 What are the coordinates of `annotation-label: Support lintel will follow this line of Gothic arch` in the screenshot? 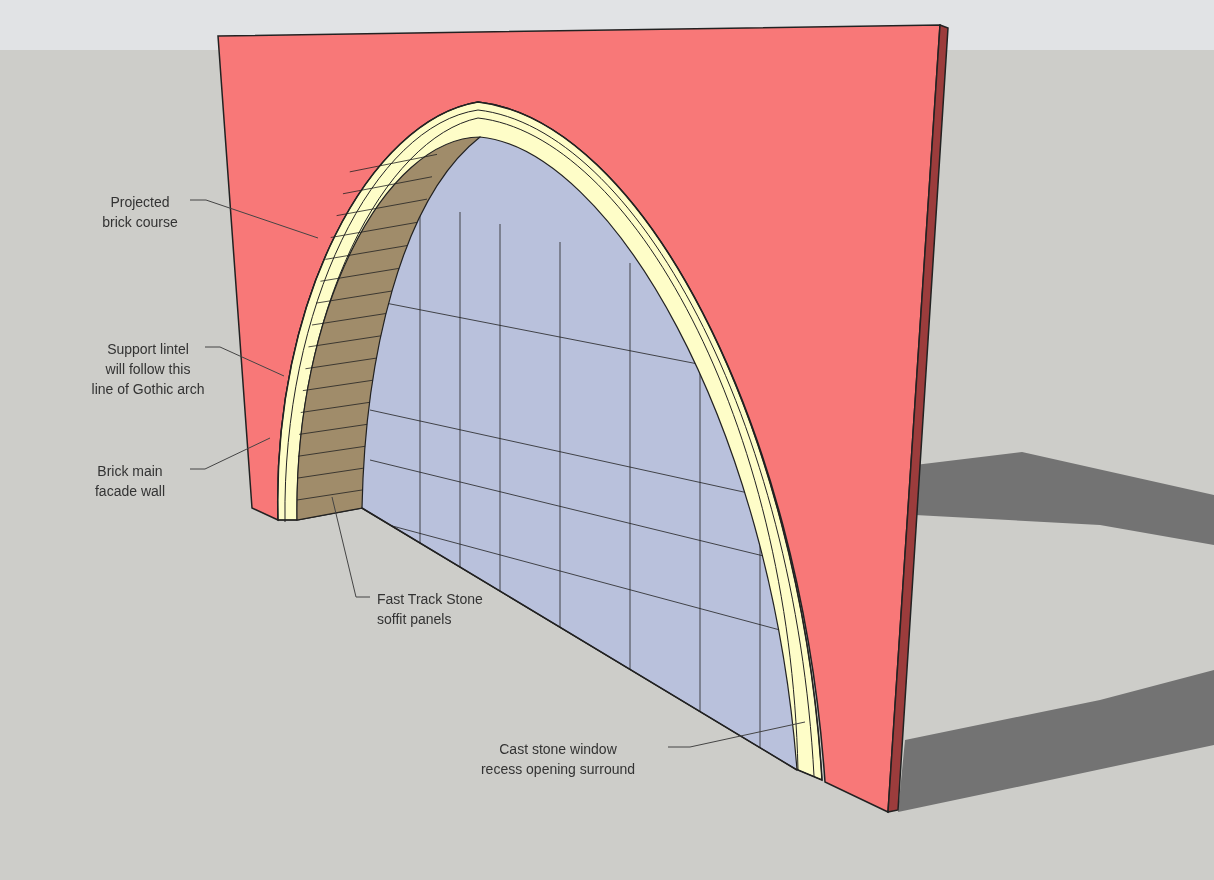 It's located at (148, 369).